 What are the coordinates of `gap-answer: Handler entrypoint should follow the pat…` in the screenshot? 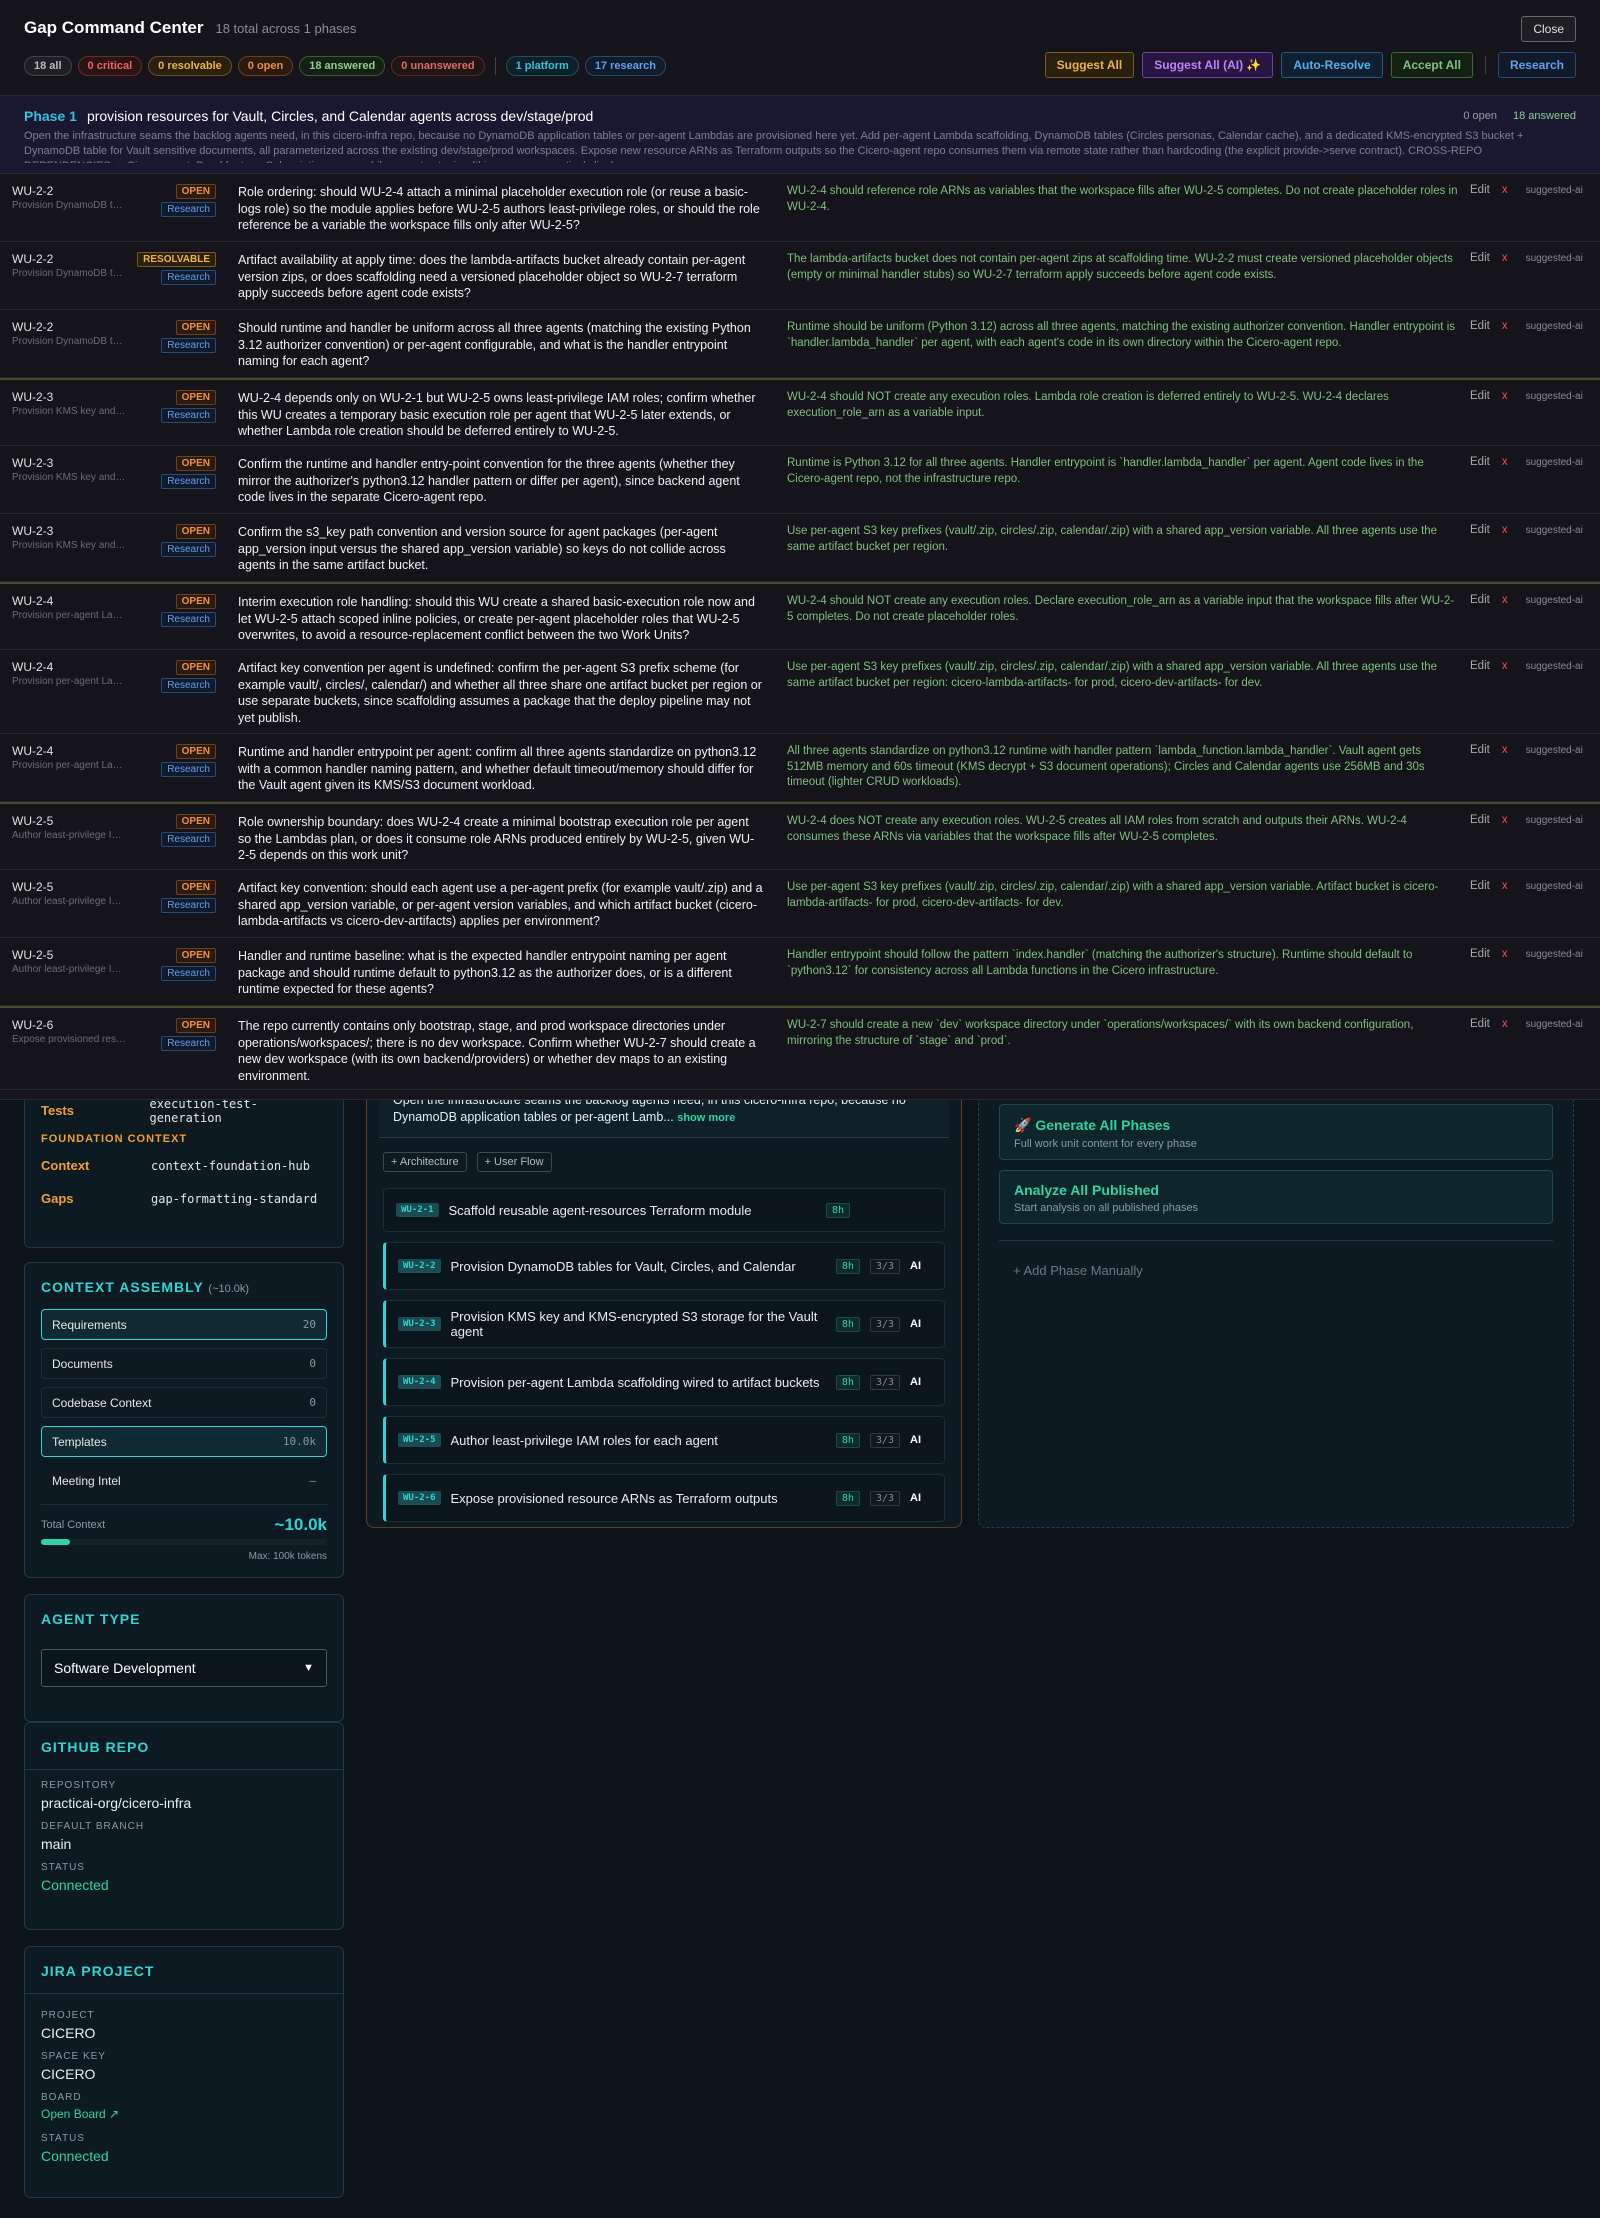 It's located at (1124, 971).